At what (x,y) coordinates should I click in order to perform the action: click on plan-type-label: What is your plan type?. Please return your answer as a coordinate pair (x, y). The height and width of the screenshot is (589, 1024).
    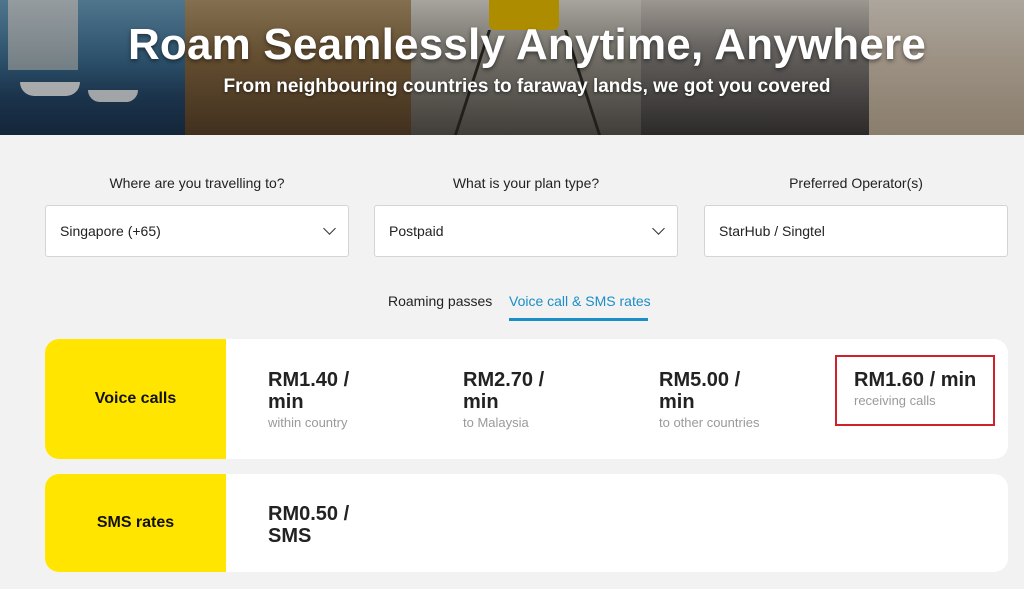
    Looking at the image, I should click on (526, 183).